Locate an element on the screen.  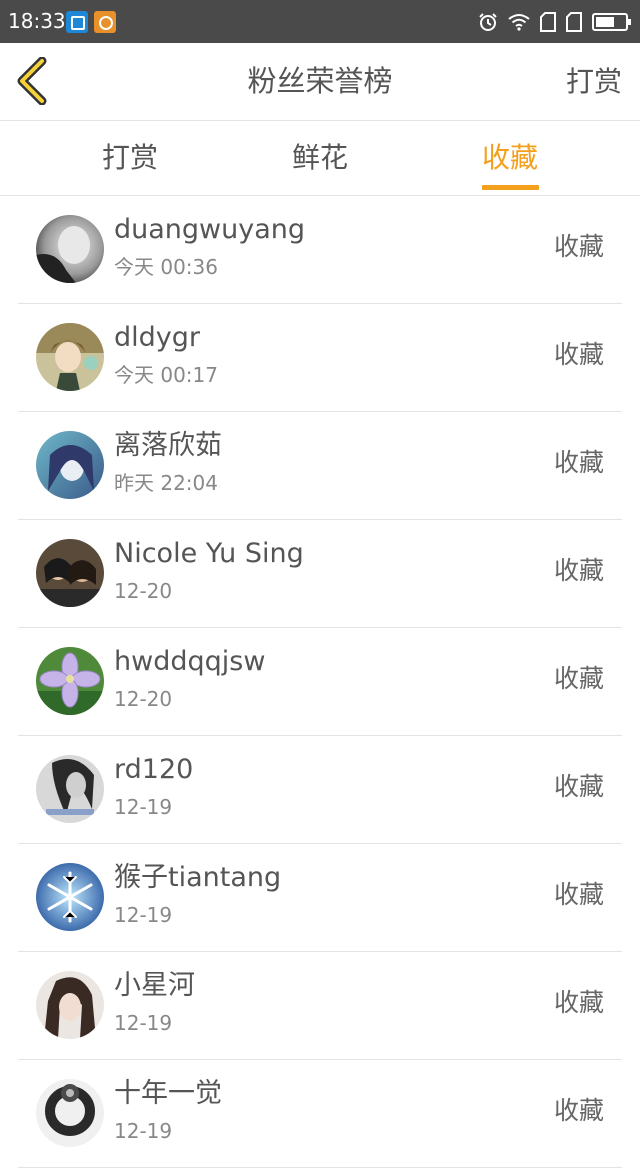
list-item: Nicole Yu Sing 12-20 收藏 is located at coordinates (320, 574).